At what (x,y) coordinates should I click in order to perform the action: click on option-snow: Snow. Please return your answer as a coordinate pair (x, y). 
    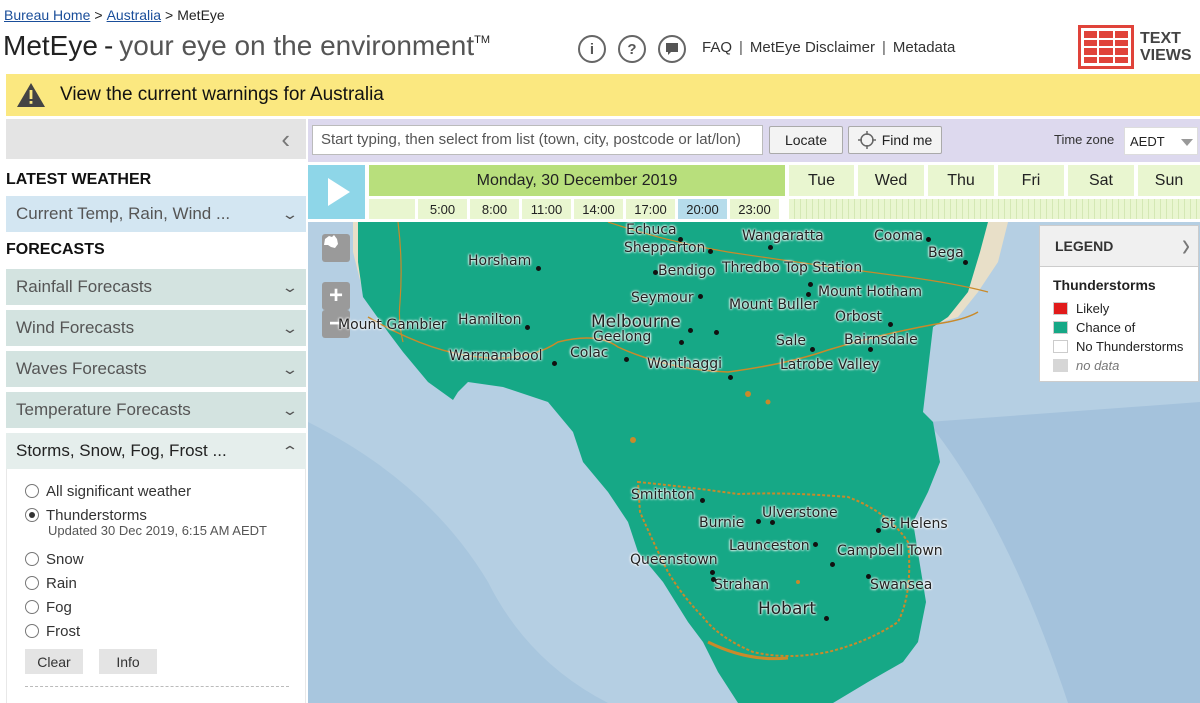
    Looking at the image, I should click on (165, 559).